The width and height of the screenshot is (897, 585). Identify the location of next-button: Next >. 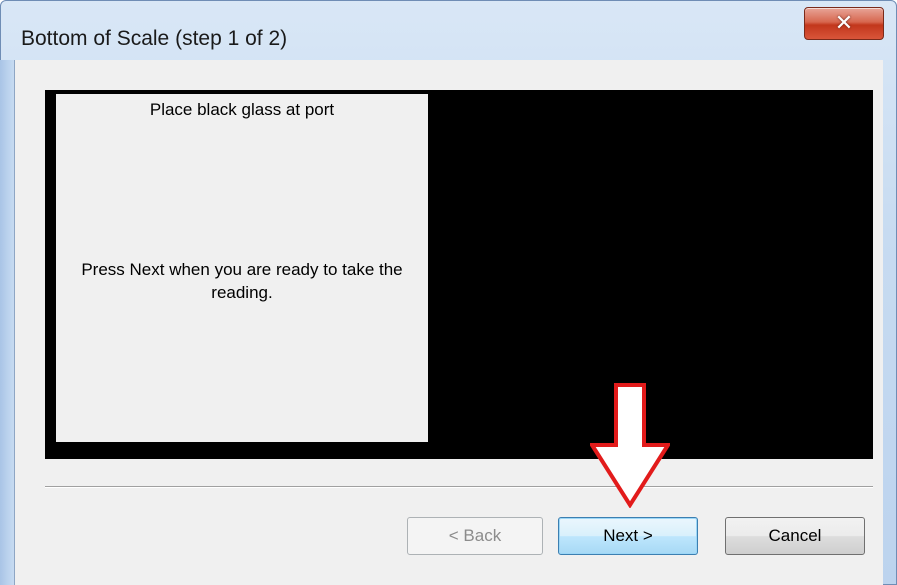
(628, 536).